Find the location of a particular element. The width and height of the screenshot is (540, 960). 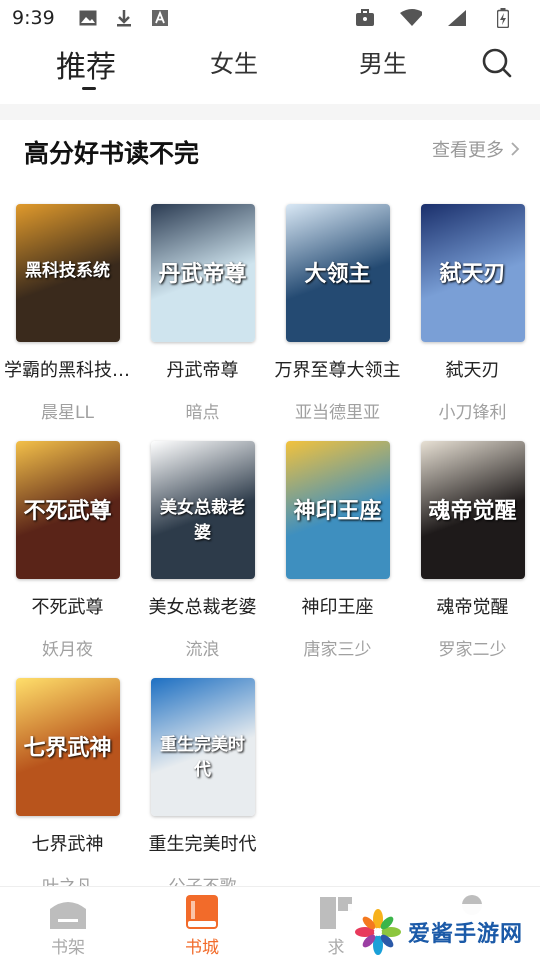

view-more-label: 查看更多 is located at coordinates (468, 150).